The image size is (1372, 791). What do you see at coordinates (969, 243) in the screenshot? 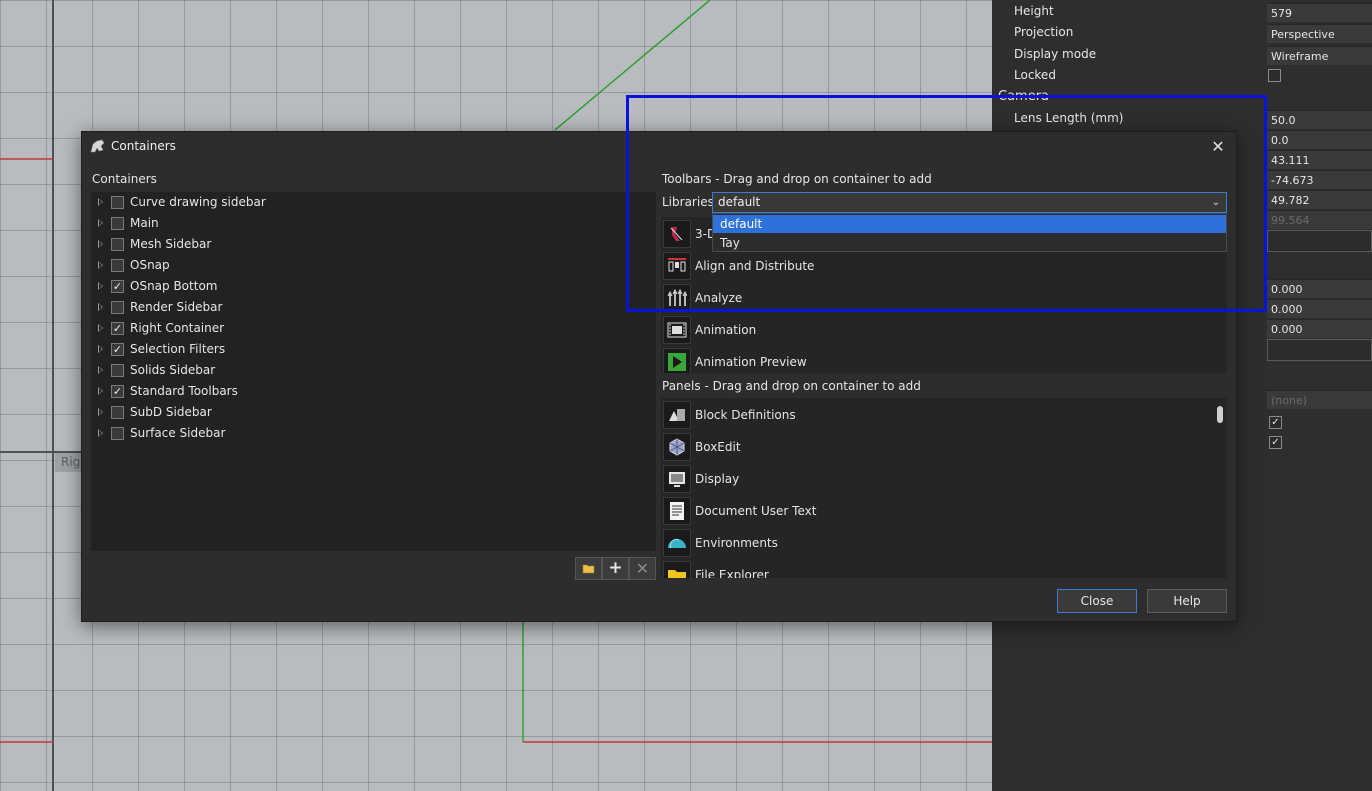
I see `library-option-tay: Tay` at bounding box center [969, 243].